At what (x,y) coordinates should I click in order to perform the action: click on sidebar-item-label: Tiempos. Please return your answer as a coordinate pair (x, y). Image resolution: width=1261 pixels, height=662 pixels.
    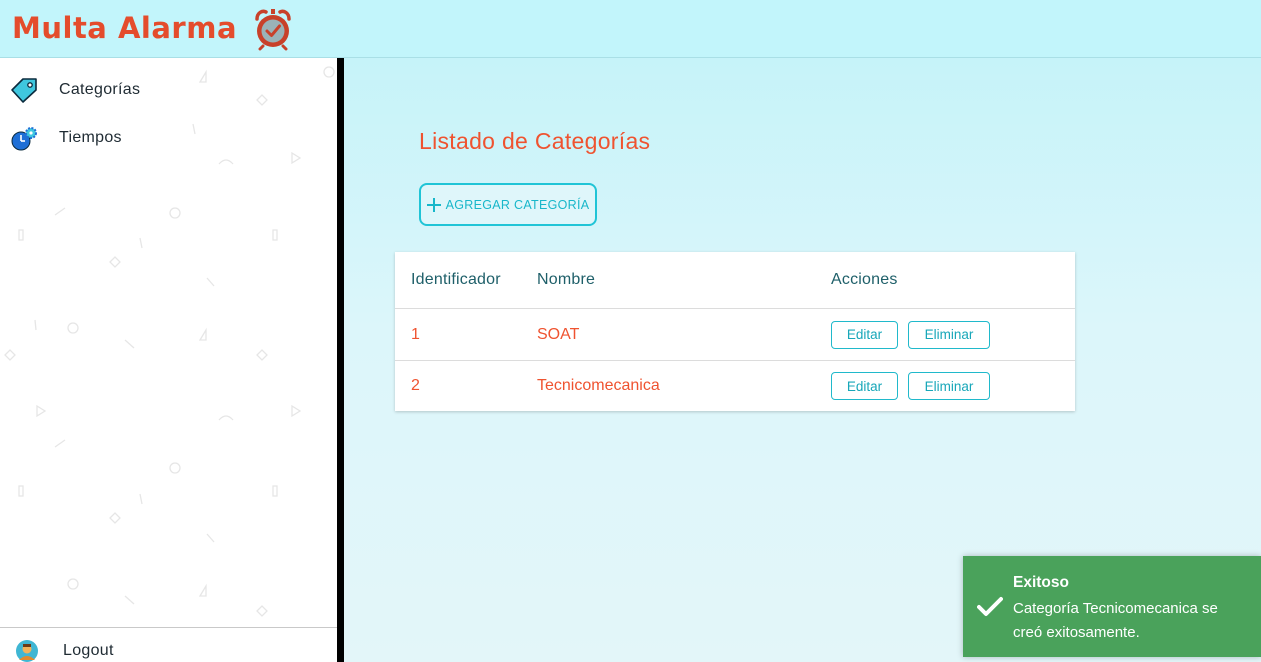
    Looking at the image, I should click on (90, 137).